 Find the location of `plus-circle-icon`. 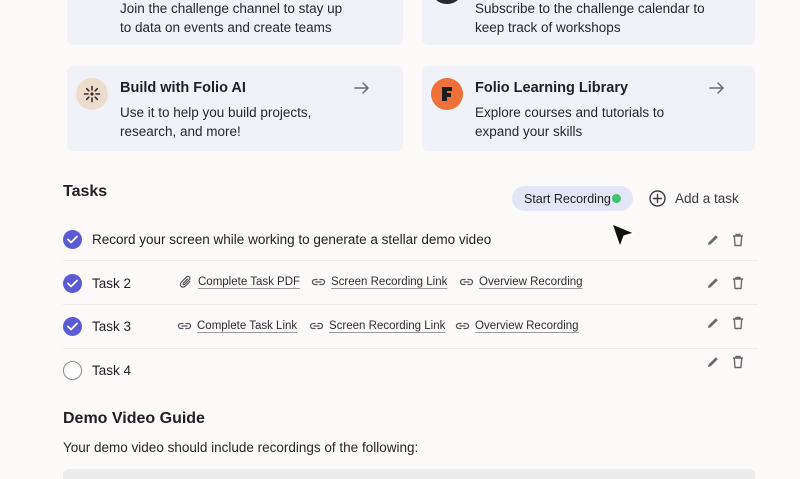

plus-circle-icon is located at coordinates (657, 198).